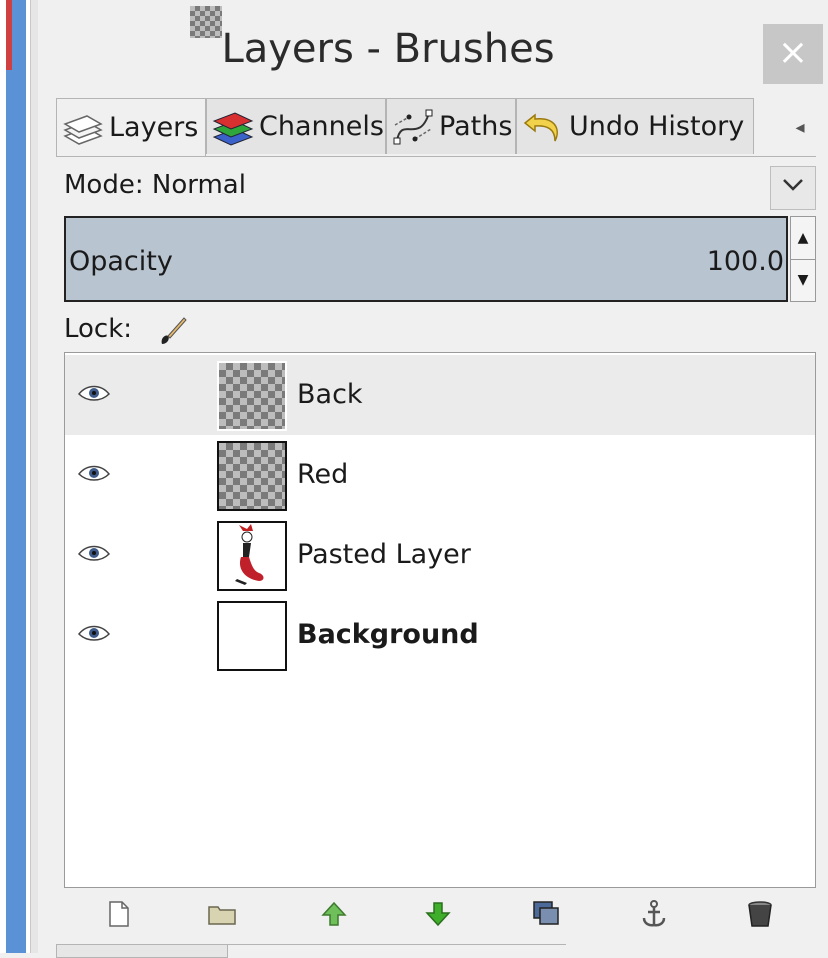 Image resolution: width=828 pixels, height=958 pixels. What do you see at coordinates (426, 259) in the screenshot?
I see `opacity-slider: Opacity 100.0` at bounding box center [426, 259].